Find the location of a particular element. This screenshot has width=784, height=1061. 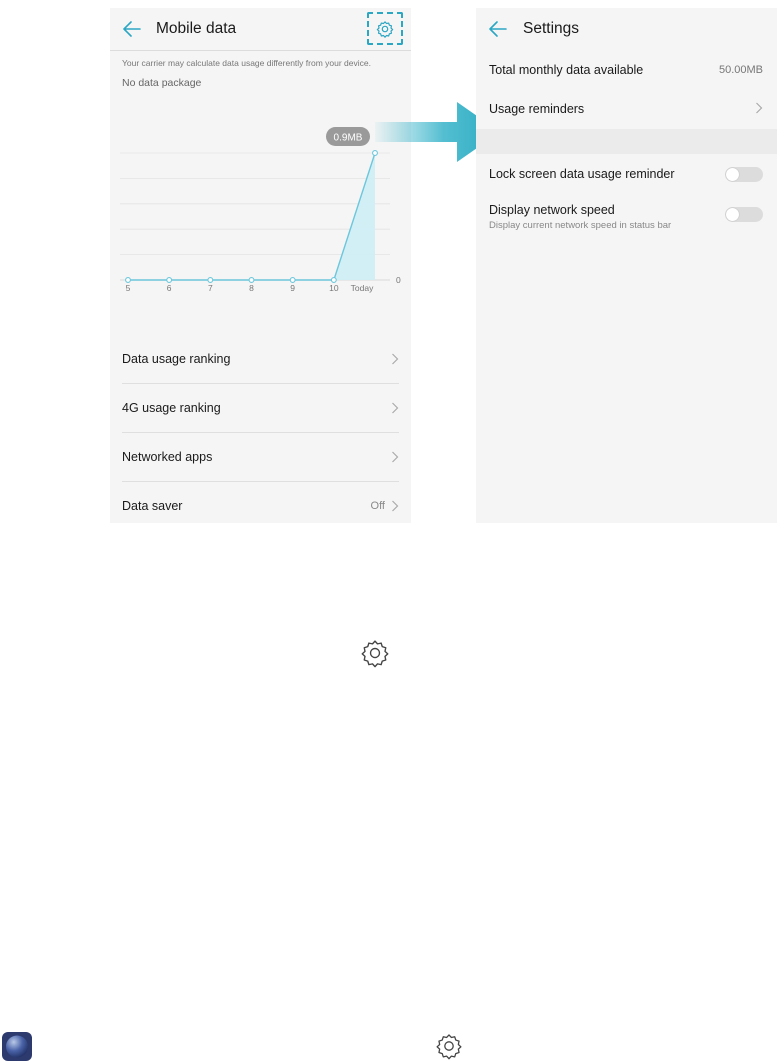

chart-tick-label: 10 is located at coordinates (334, 288).